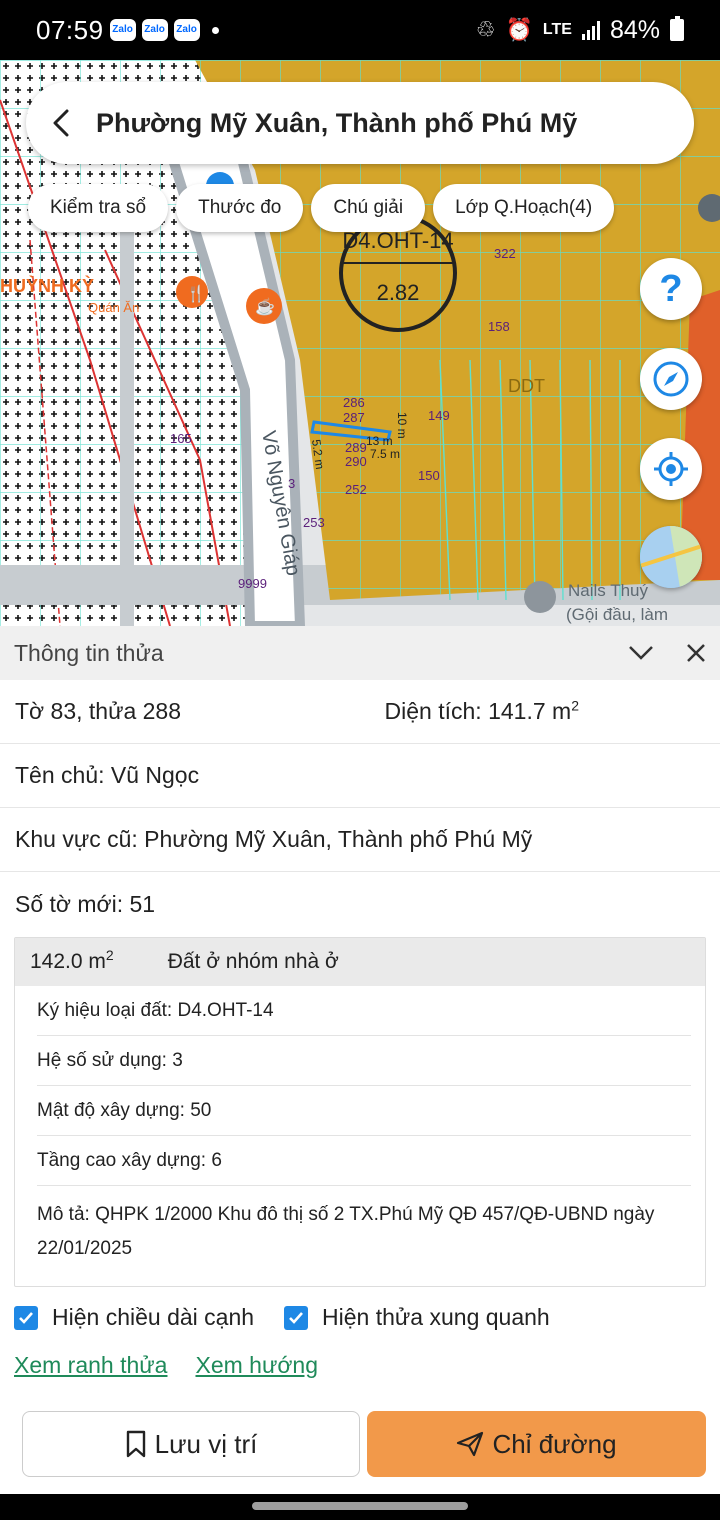 This screenshot has height=1520, width=720. What do you see at coordinates (385, 454) in the screenshot?
I see `edge-length-label: 7.5 m` at bounding box center [385, 454].